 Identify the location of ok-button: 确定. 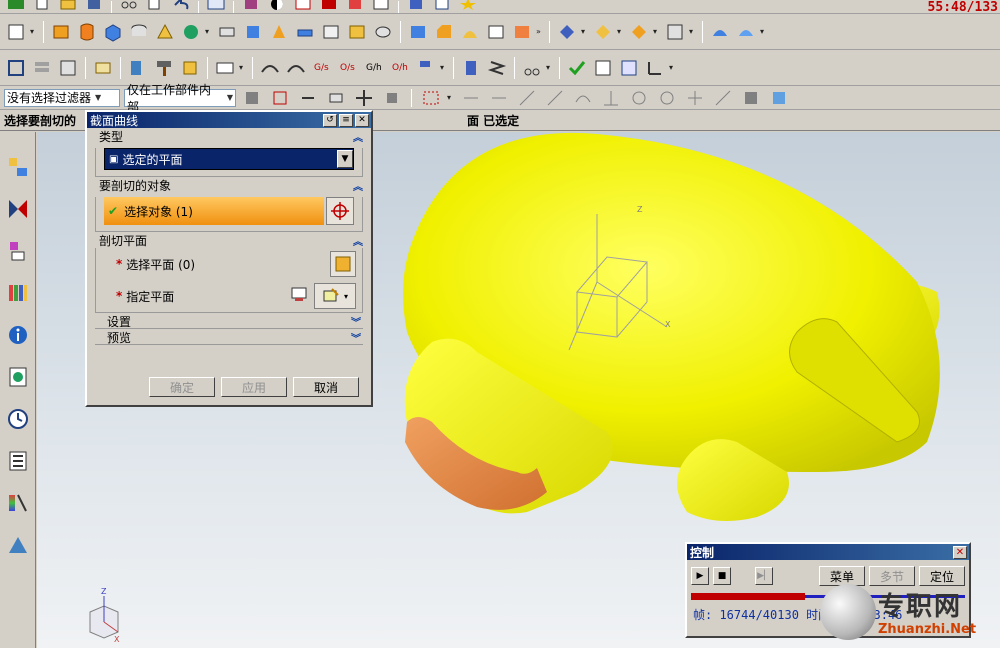
(182, 387).